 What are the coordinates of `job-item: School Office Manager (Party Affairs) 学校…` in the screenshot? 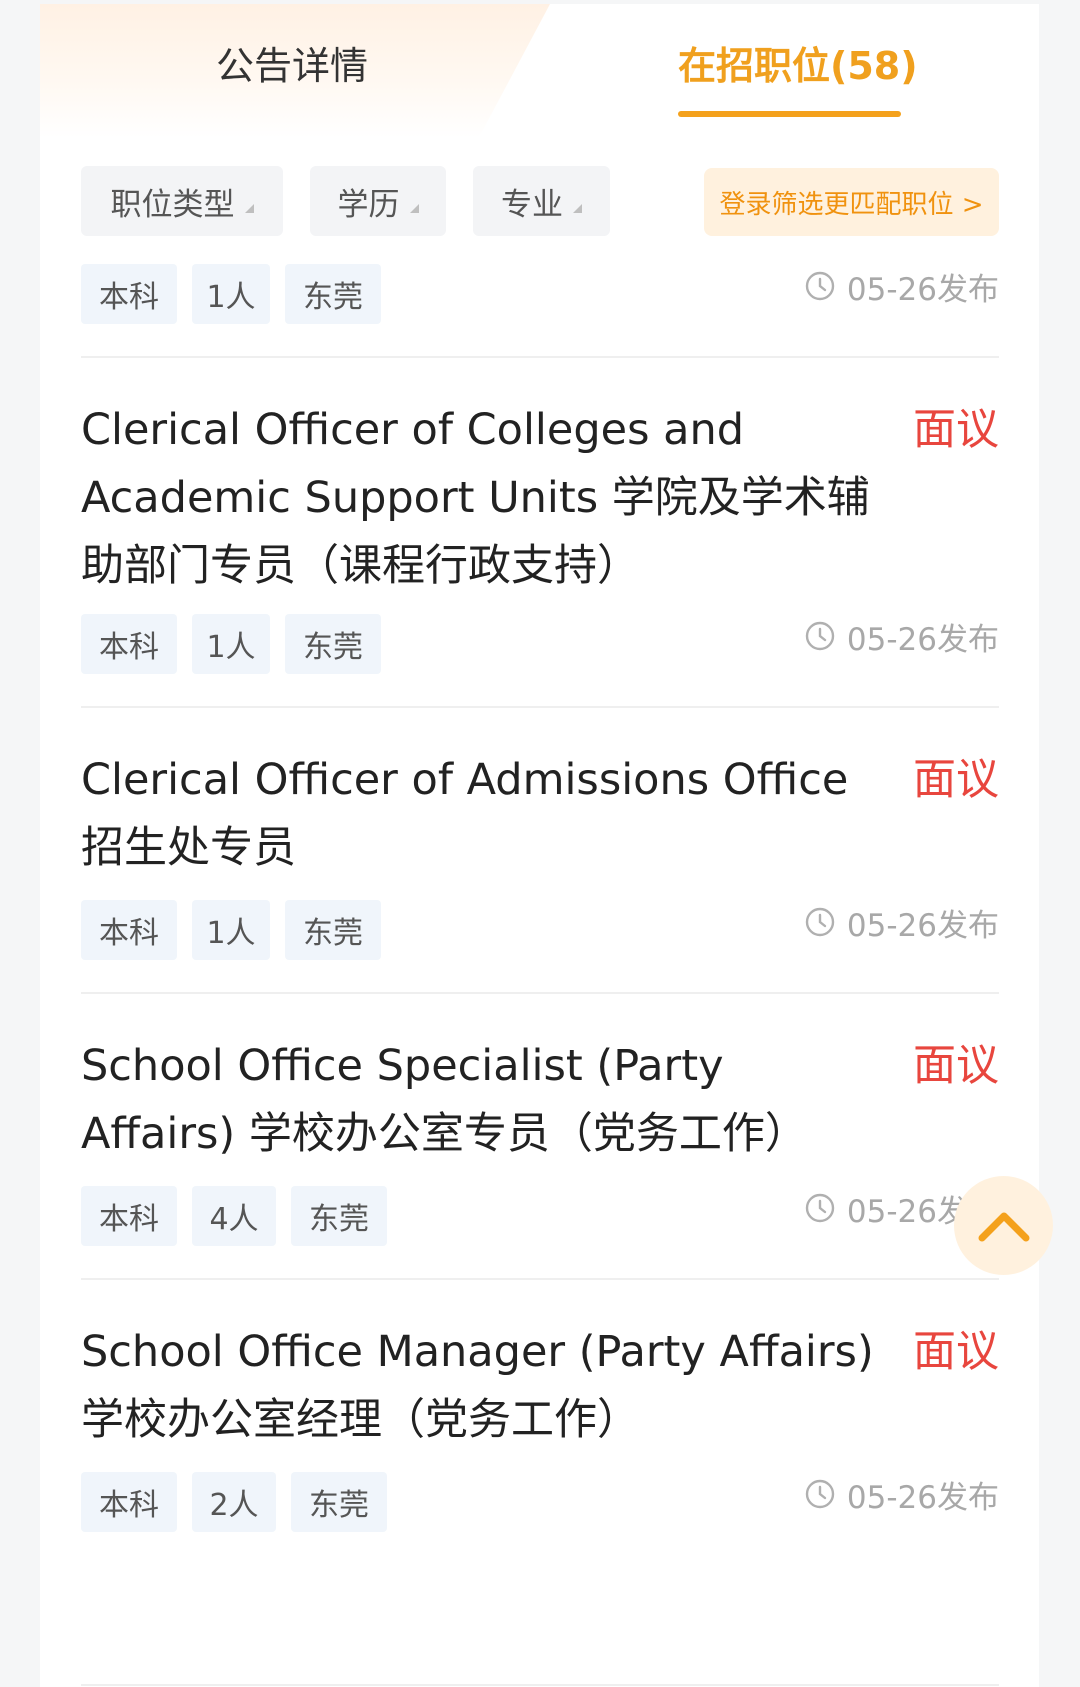 It's located at (540, 1429).